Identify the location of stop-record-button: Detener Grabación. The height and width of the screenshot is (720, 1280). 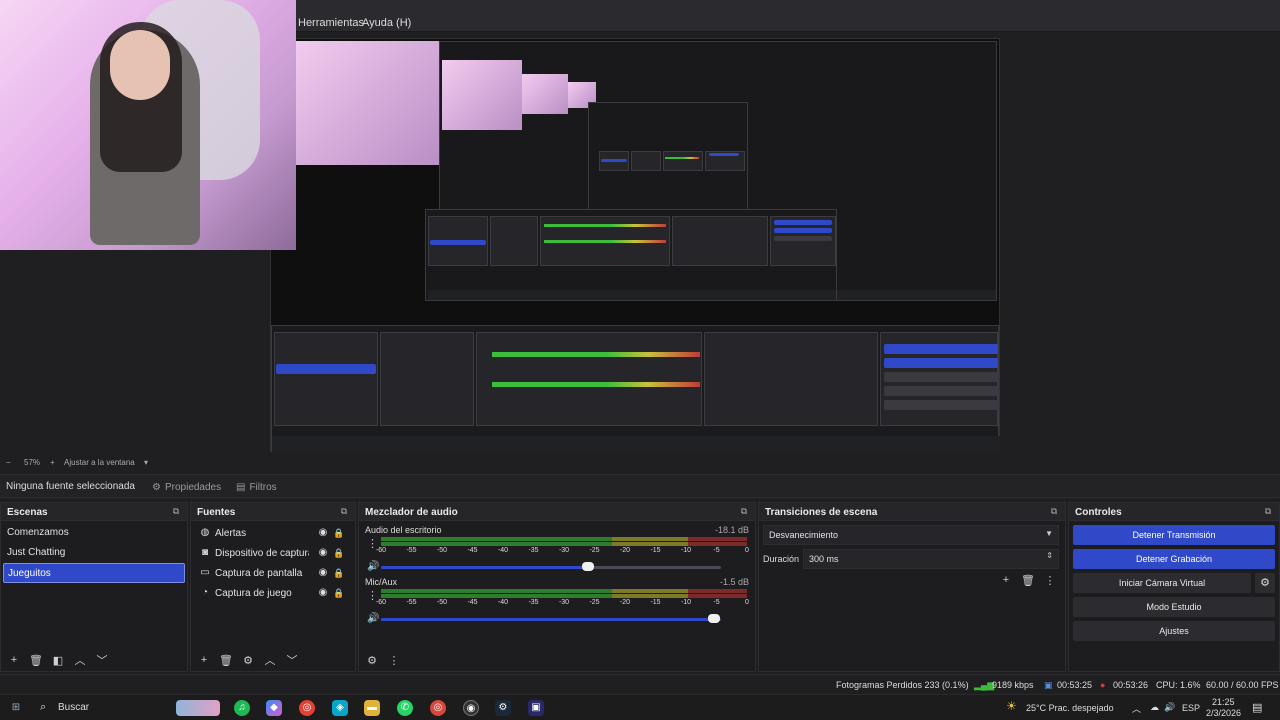
(1174, 559).